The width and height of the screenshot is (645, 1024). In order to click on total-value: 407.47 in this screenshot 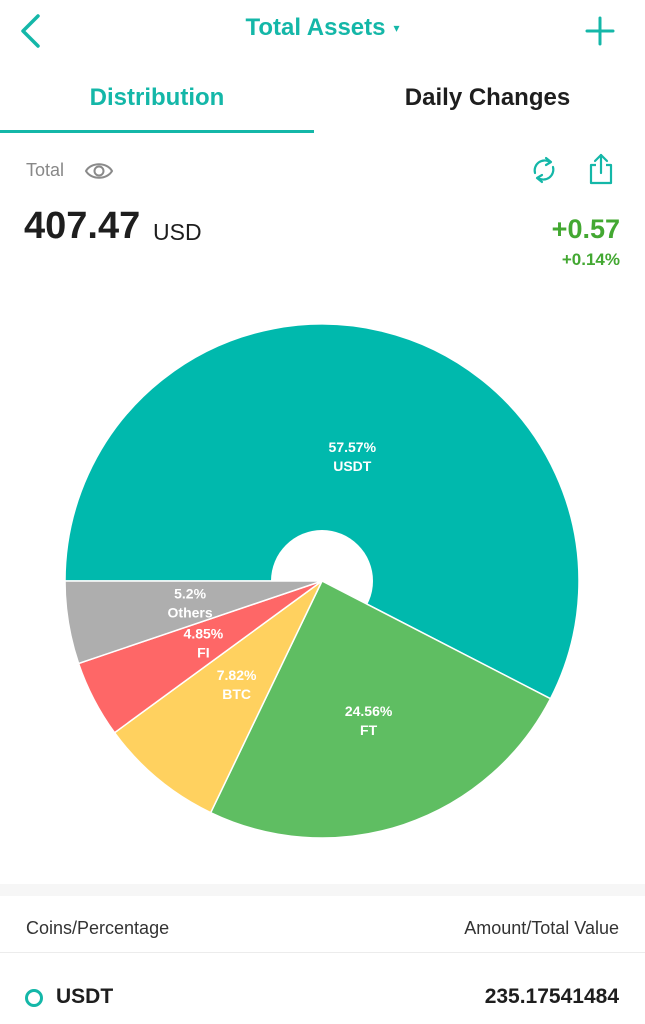, I will do `click(82, 226)`.